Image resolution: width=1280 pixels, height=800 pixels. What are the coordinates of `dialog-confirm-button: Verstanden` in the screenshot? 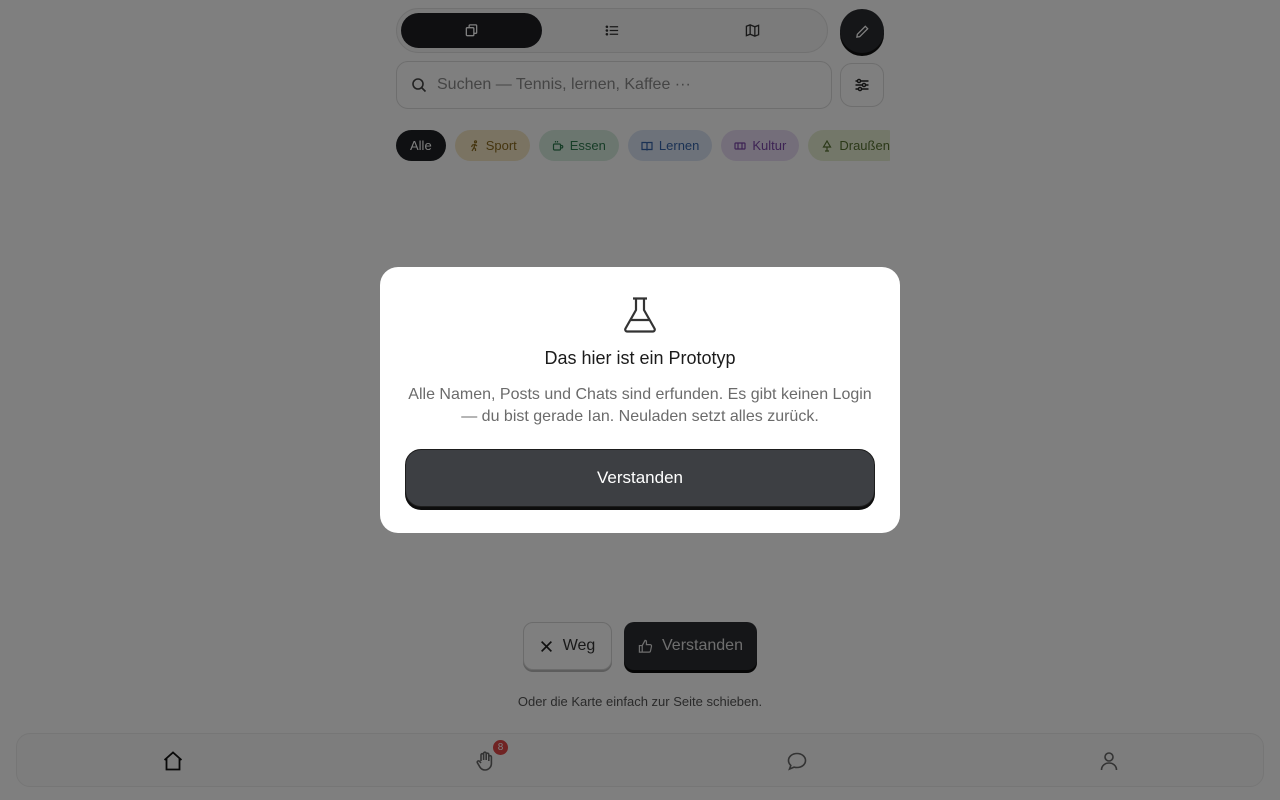 It's located at (640, 478).